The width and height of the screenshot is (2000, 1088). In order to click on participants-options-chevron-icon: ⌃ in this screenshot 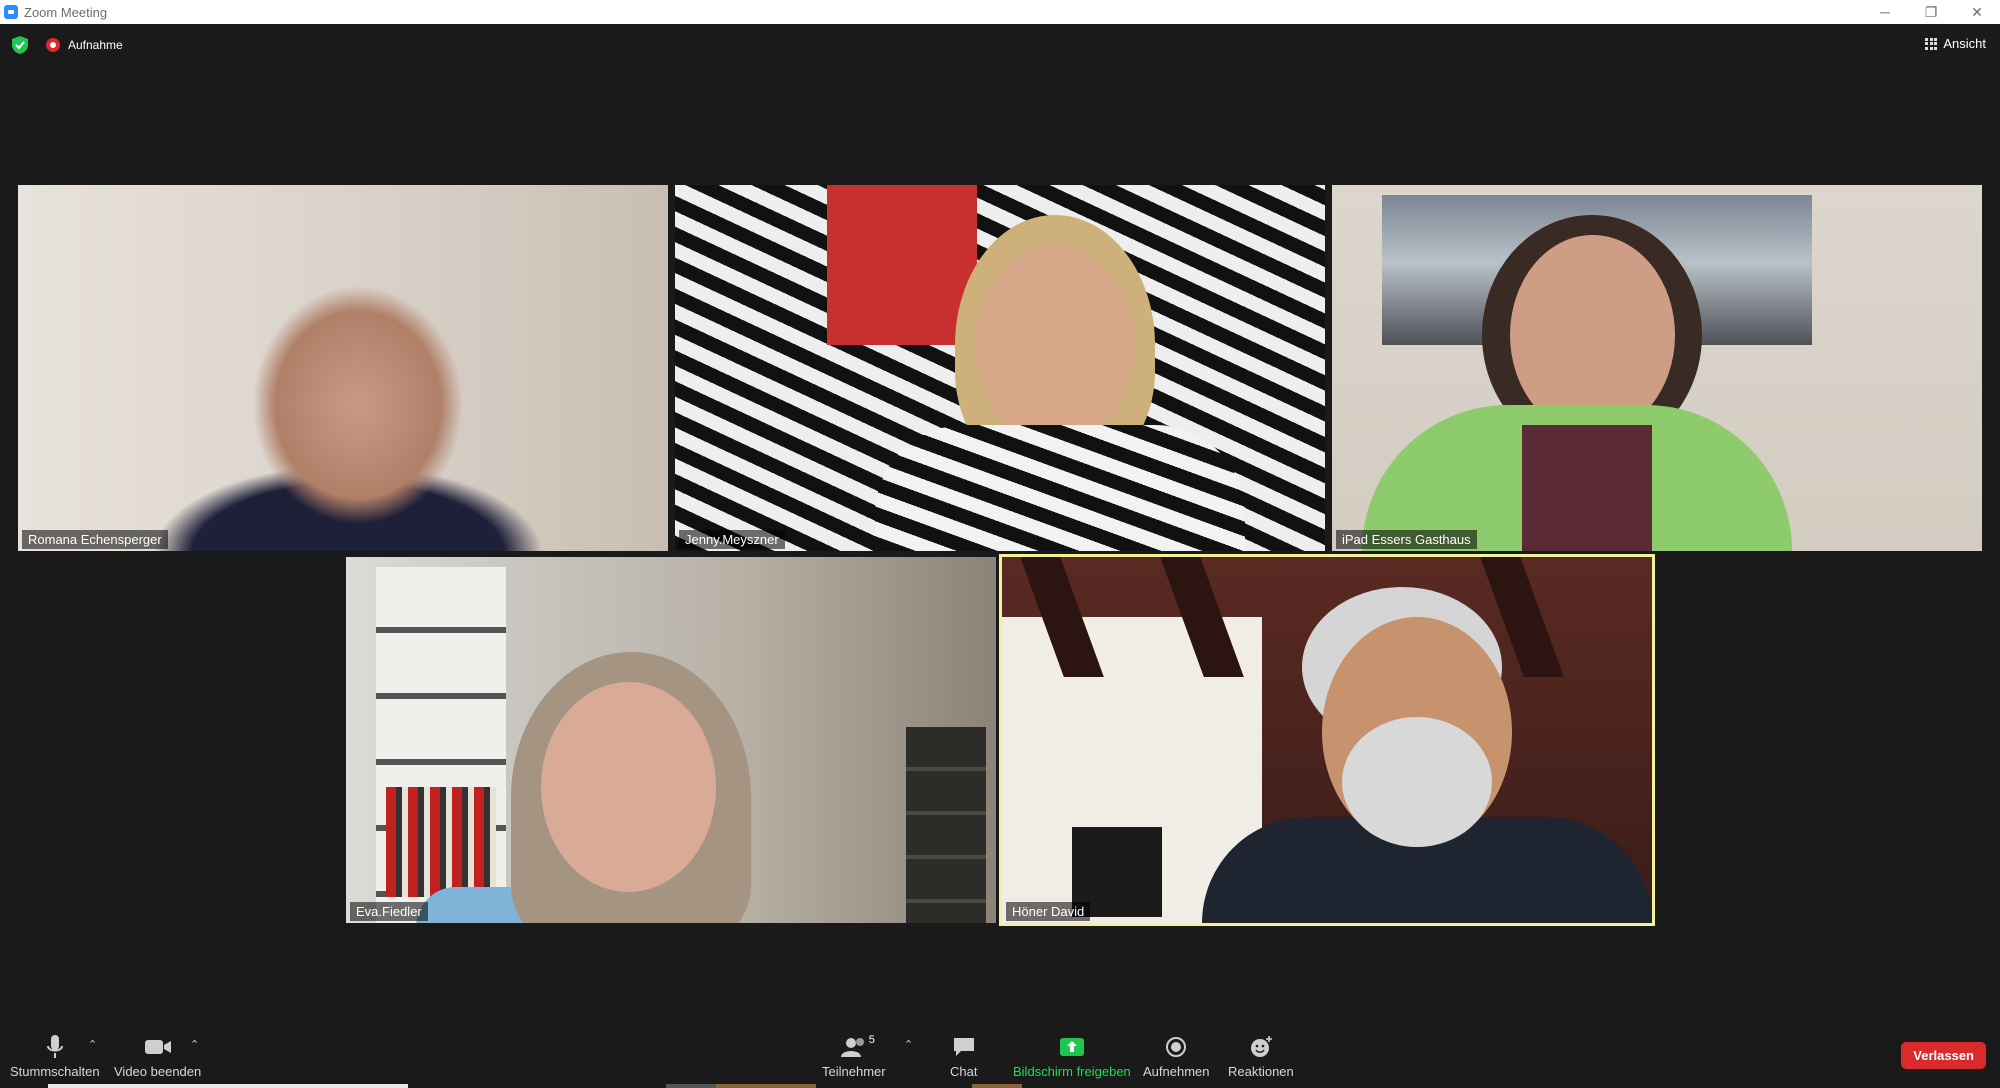, I will do `click(908, 1044)`.